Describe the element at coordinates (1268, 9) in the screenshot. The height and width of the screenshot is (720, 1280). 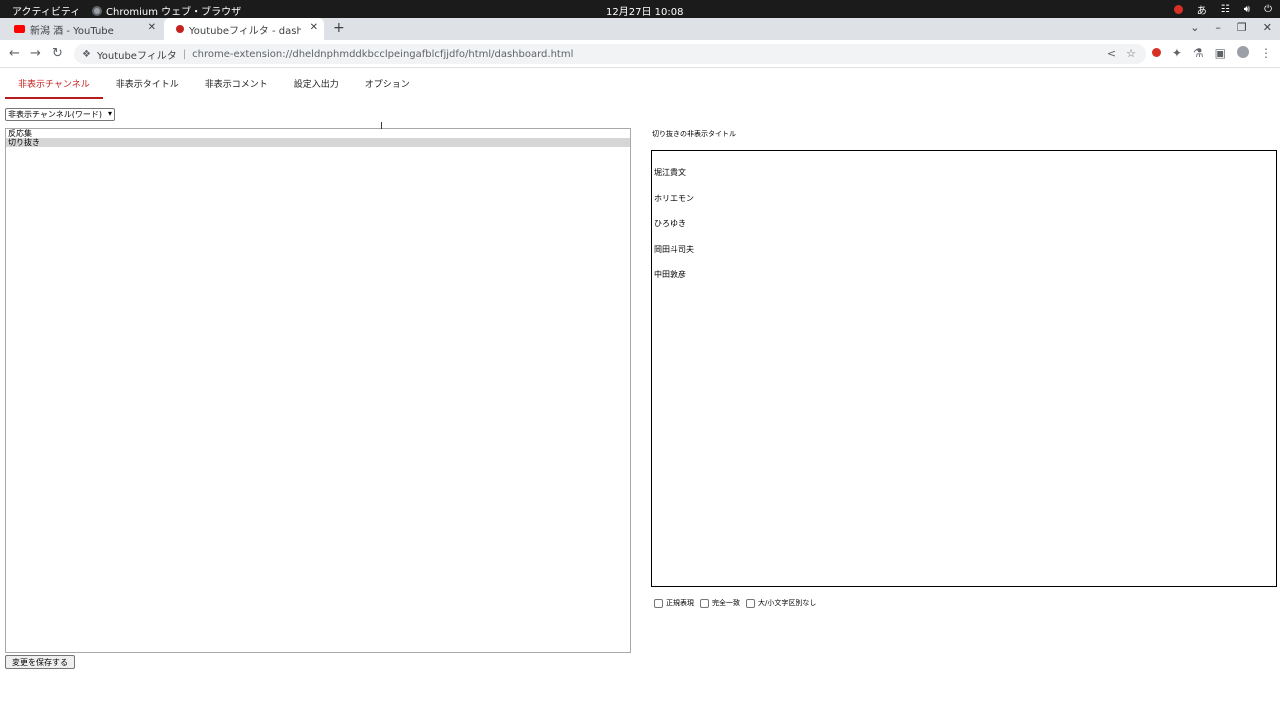
I see `power-icon: ⏻` at that location.